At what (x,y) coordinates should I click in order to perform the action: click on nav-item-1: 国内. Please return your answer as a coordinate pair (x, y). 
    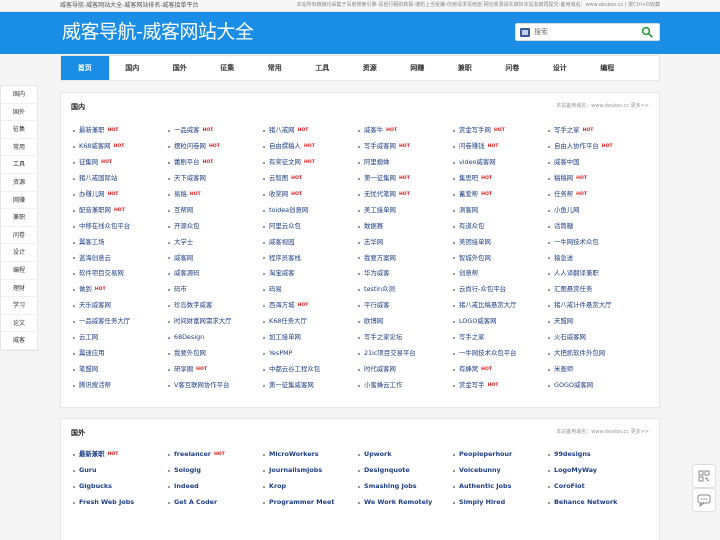
    Looking at the image, I should click on (133, 68).